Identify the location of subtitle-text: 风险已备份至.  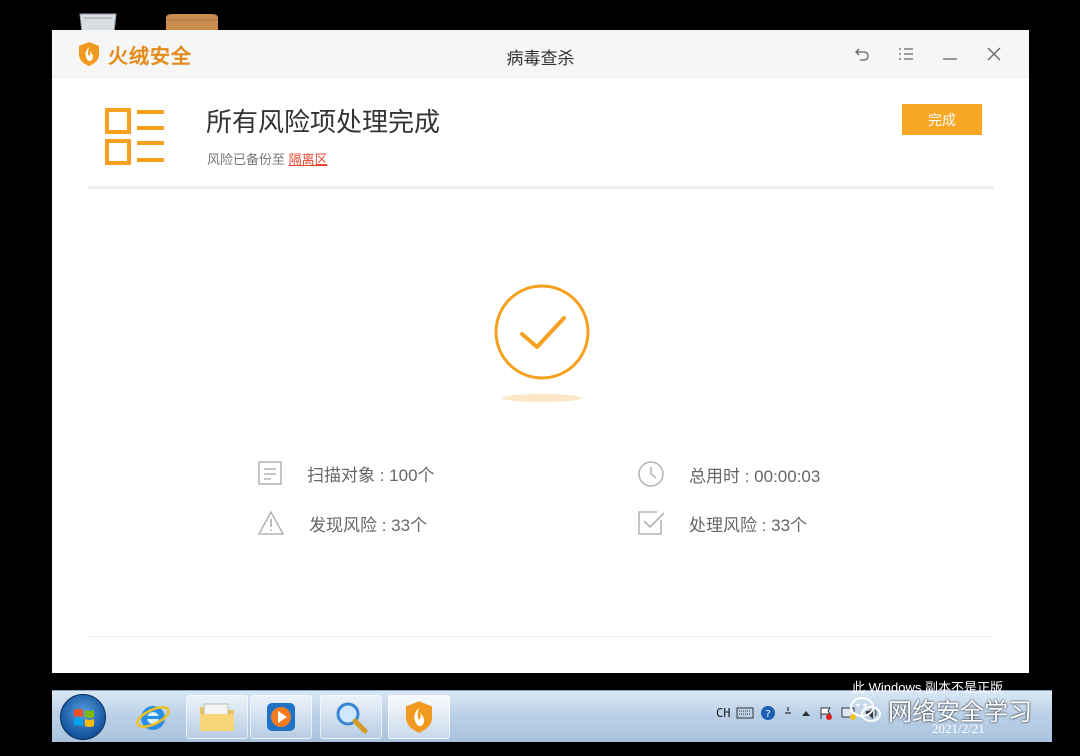
(248, 159).